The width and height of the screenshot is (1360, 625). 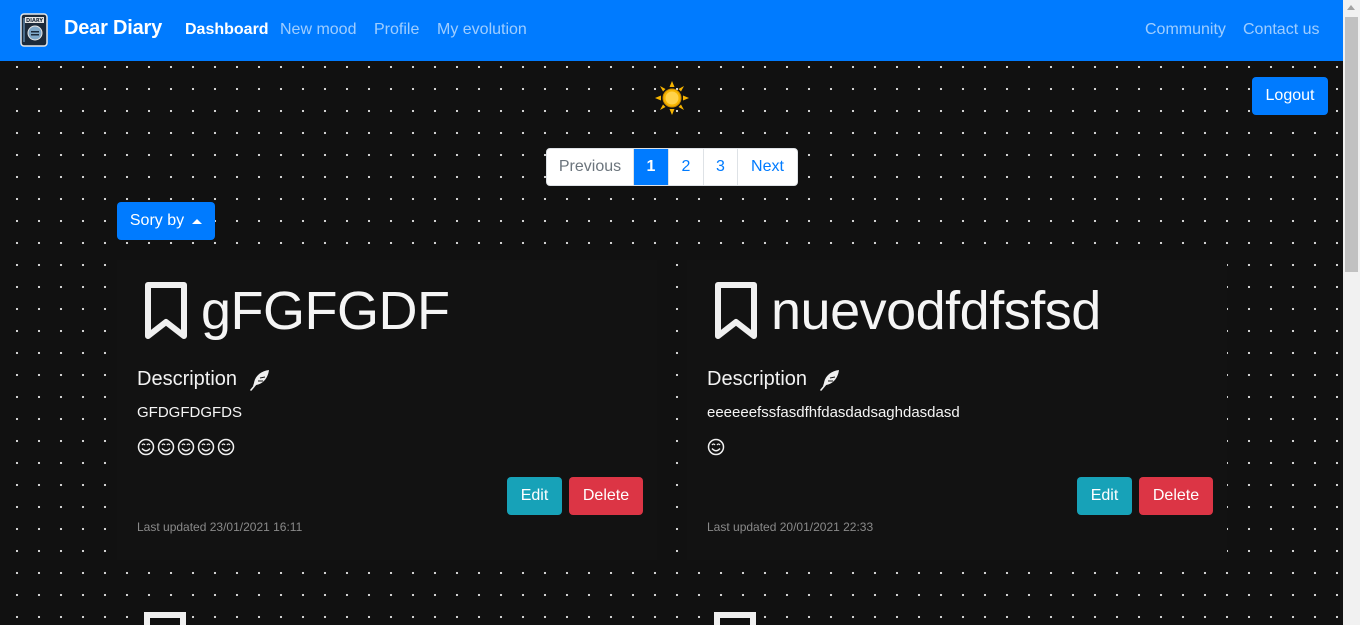 I want to click on nav-link-contact-us: Contact us, so click(x=1281, y=30).